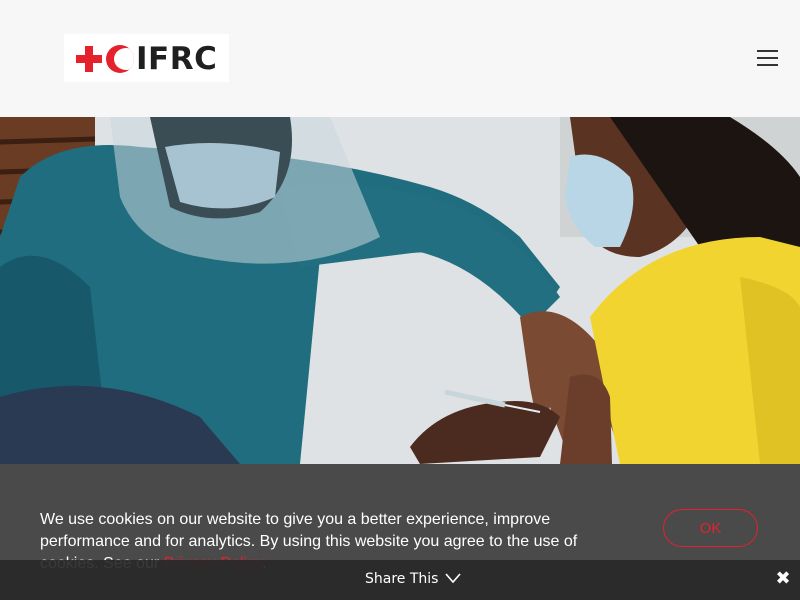  What do you see at coordinates (177, 59) in the screenshot?
I see `logo-text: IFRC` at bounding box center [177, 59].